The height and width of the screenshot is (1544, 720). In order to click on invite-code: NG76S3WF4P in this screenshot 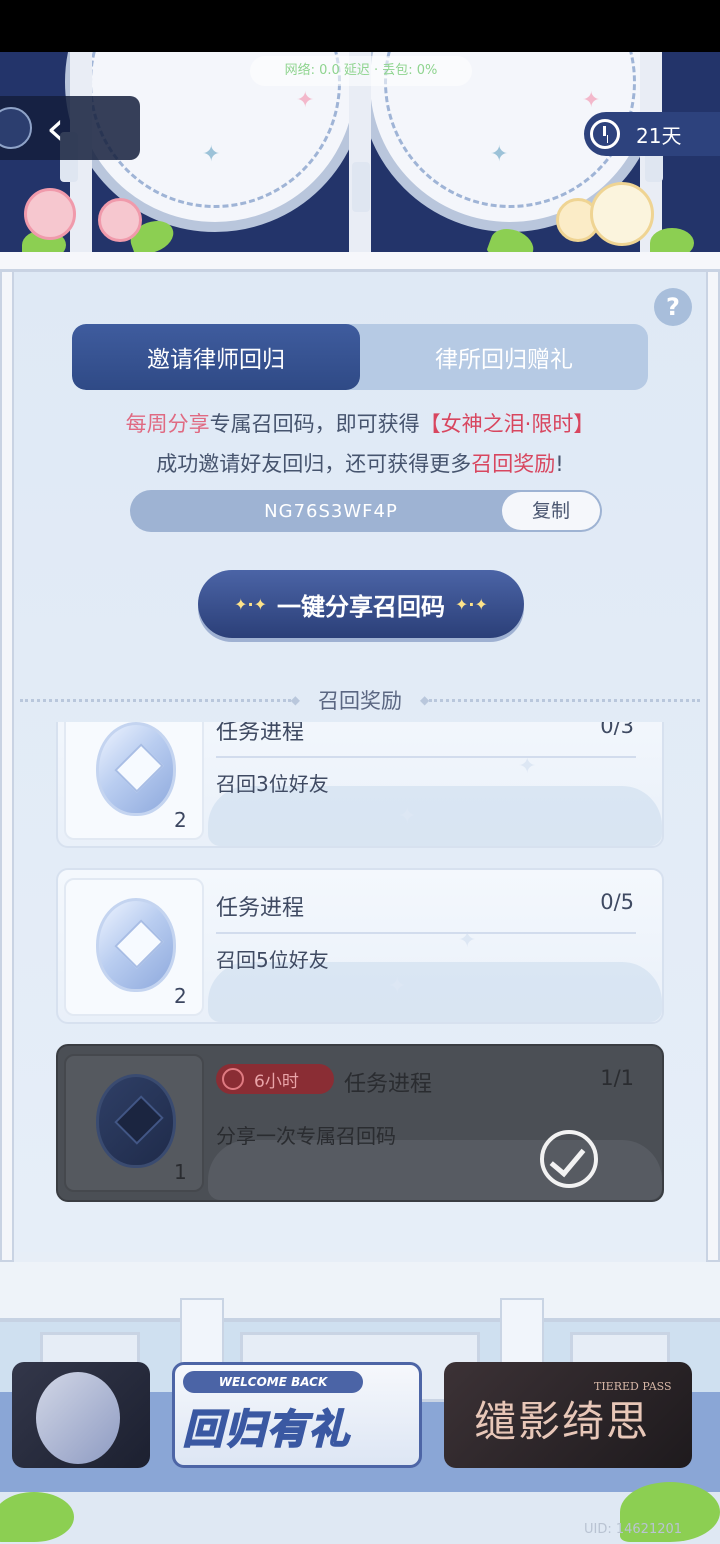, I will do `click(331, 511)`.